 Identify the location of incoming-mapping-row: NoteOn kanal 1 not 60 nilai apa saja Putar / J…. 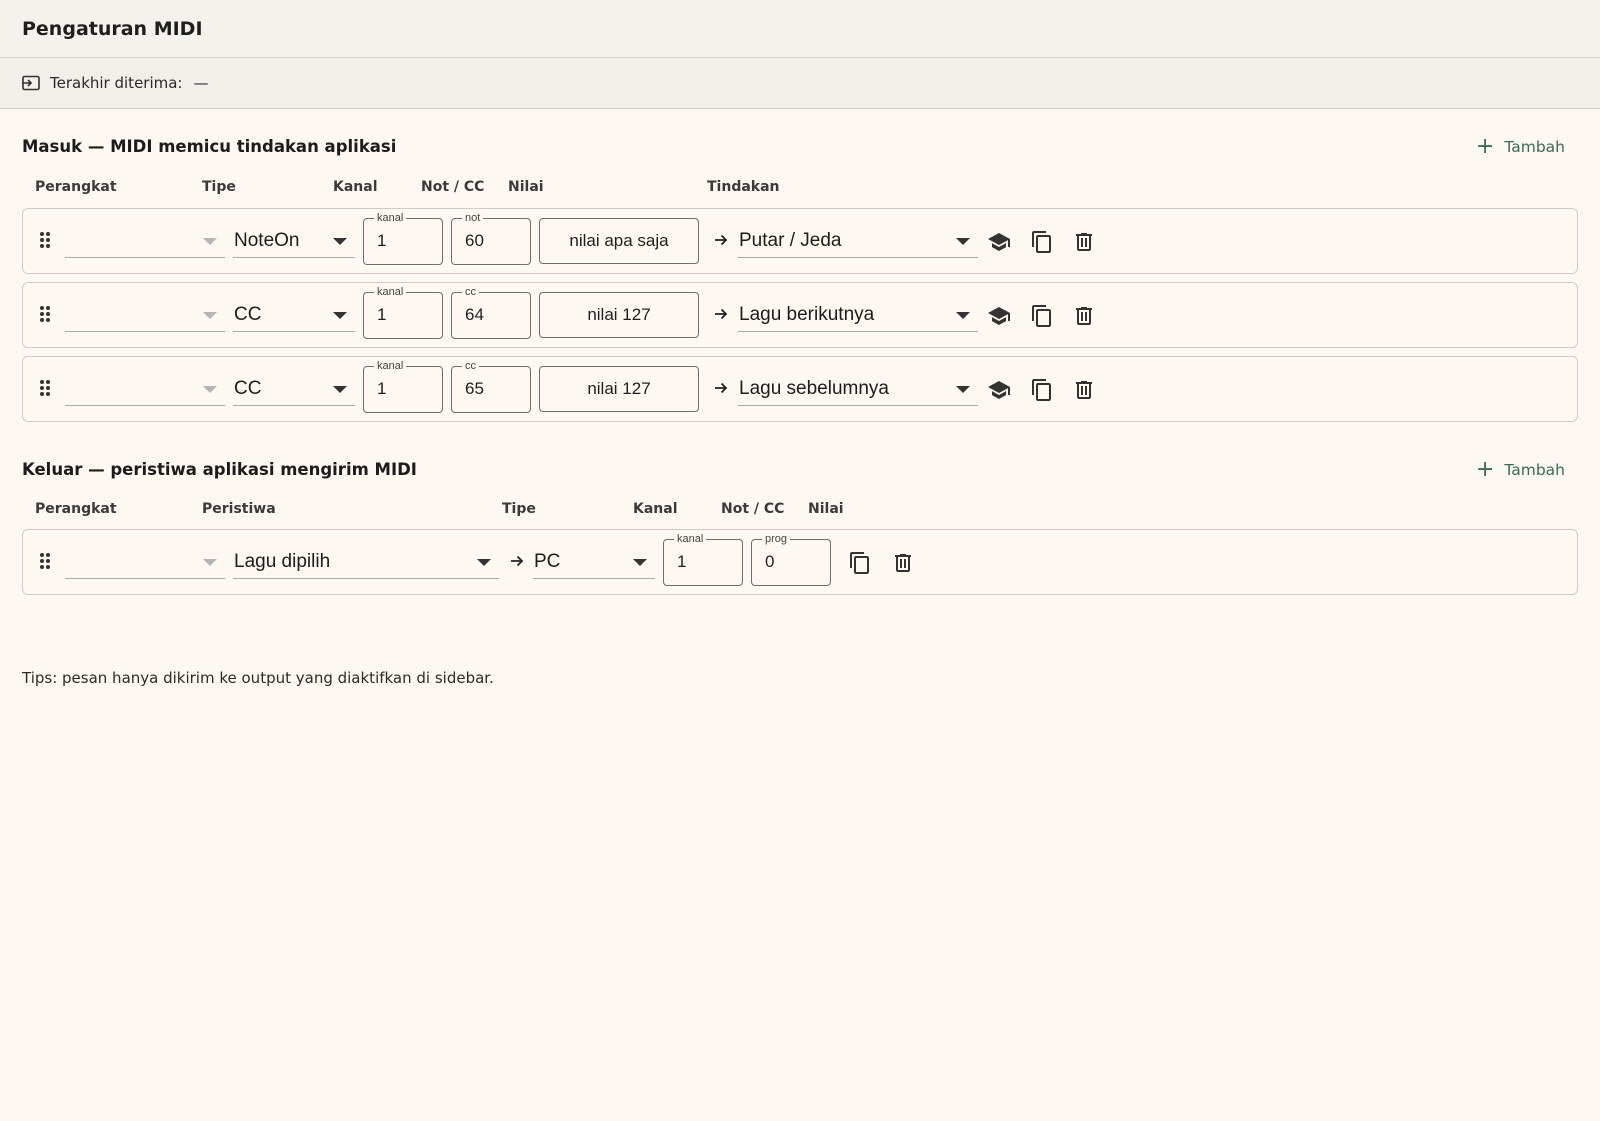
(800, 241).